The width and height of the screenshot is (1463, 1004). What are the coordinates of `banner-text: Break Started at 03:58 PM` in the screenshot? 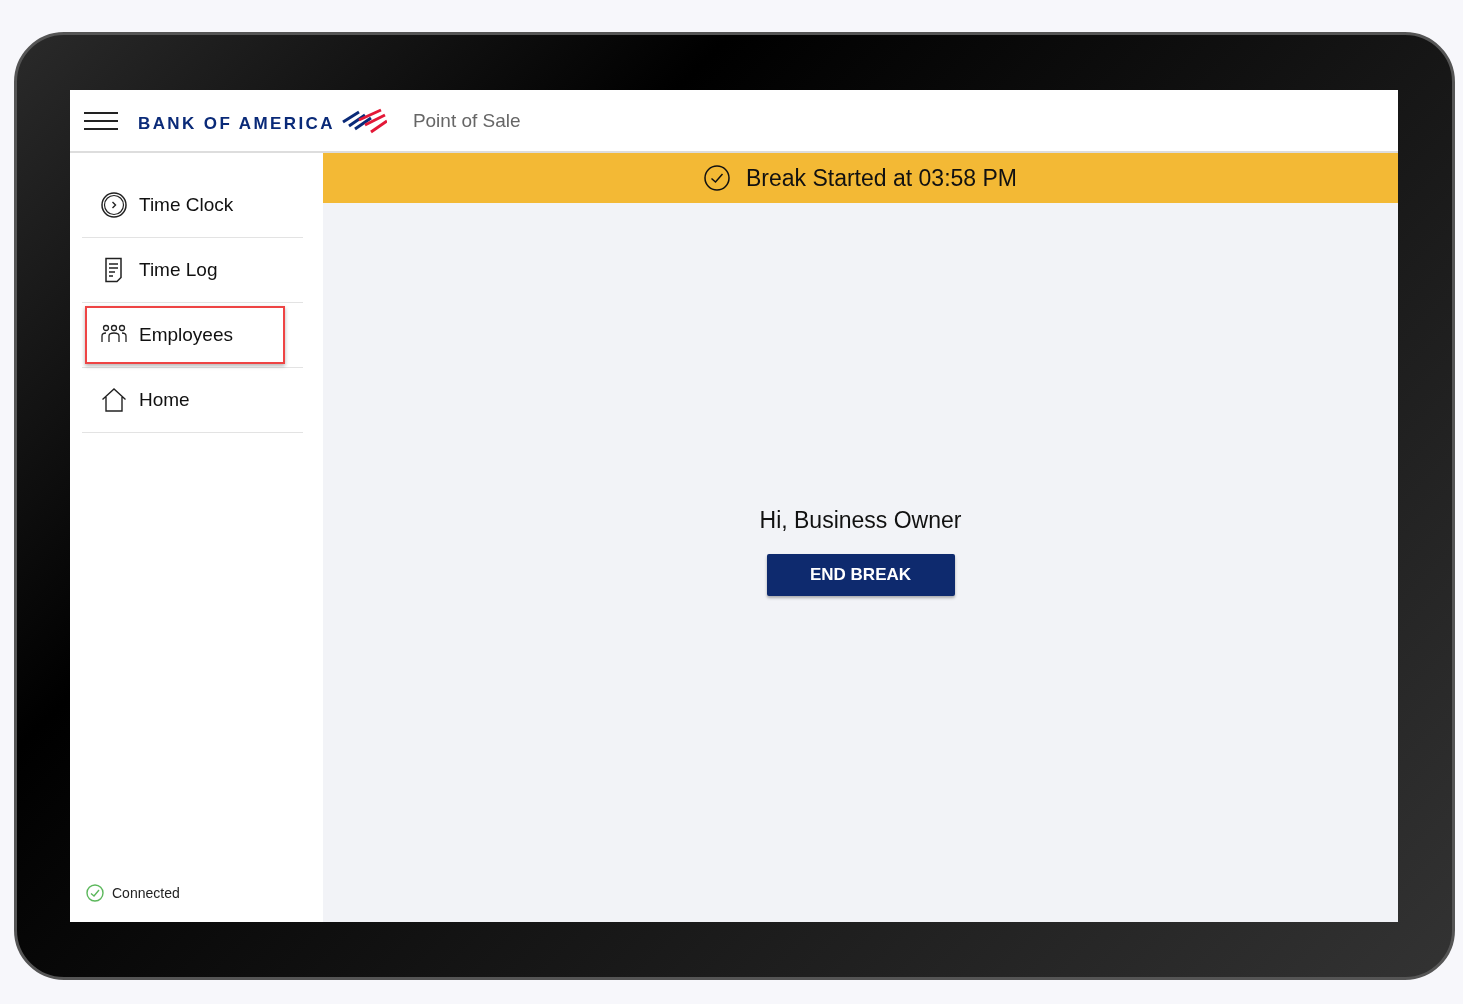 It's located at (881, 178).